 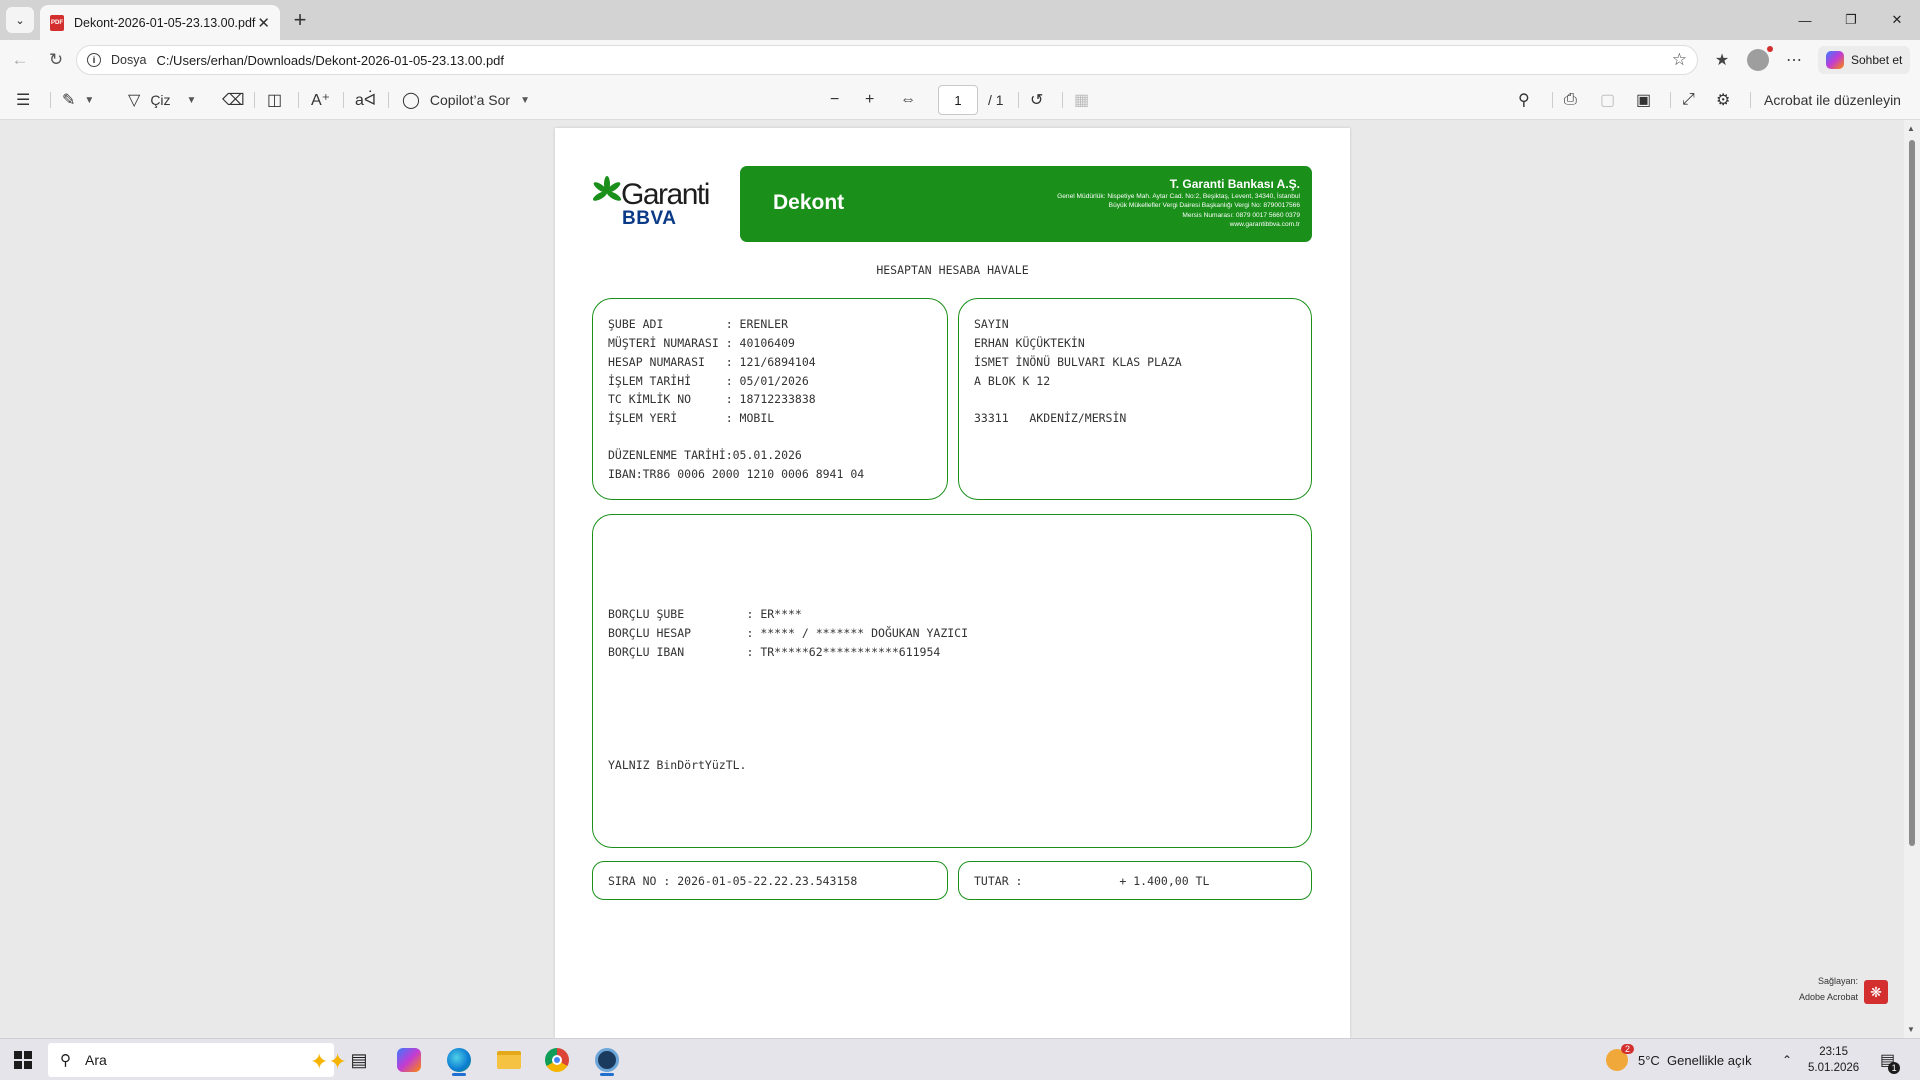 What do you see at coordinates (197, 1060) in the screenshot?
I see `taskbar-search-box: ⚲ Ara ✦✦` at bounding box center [197, 1060].